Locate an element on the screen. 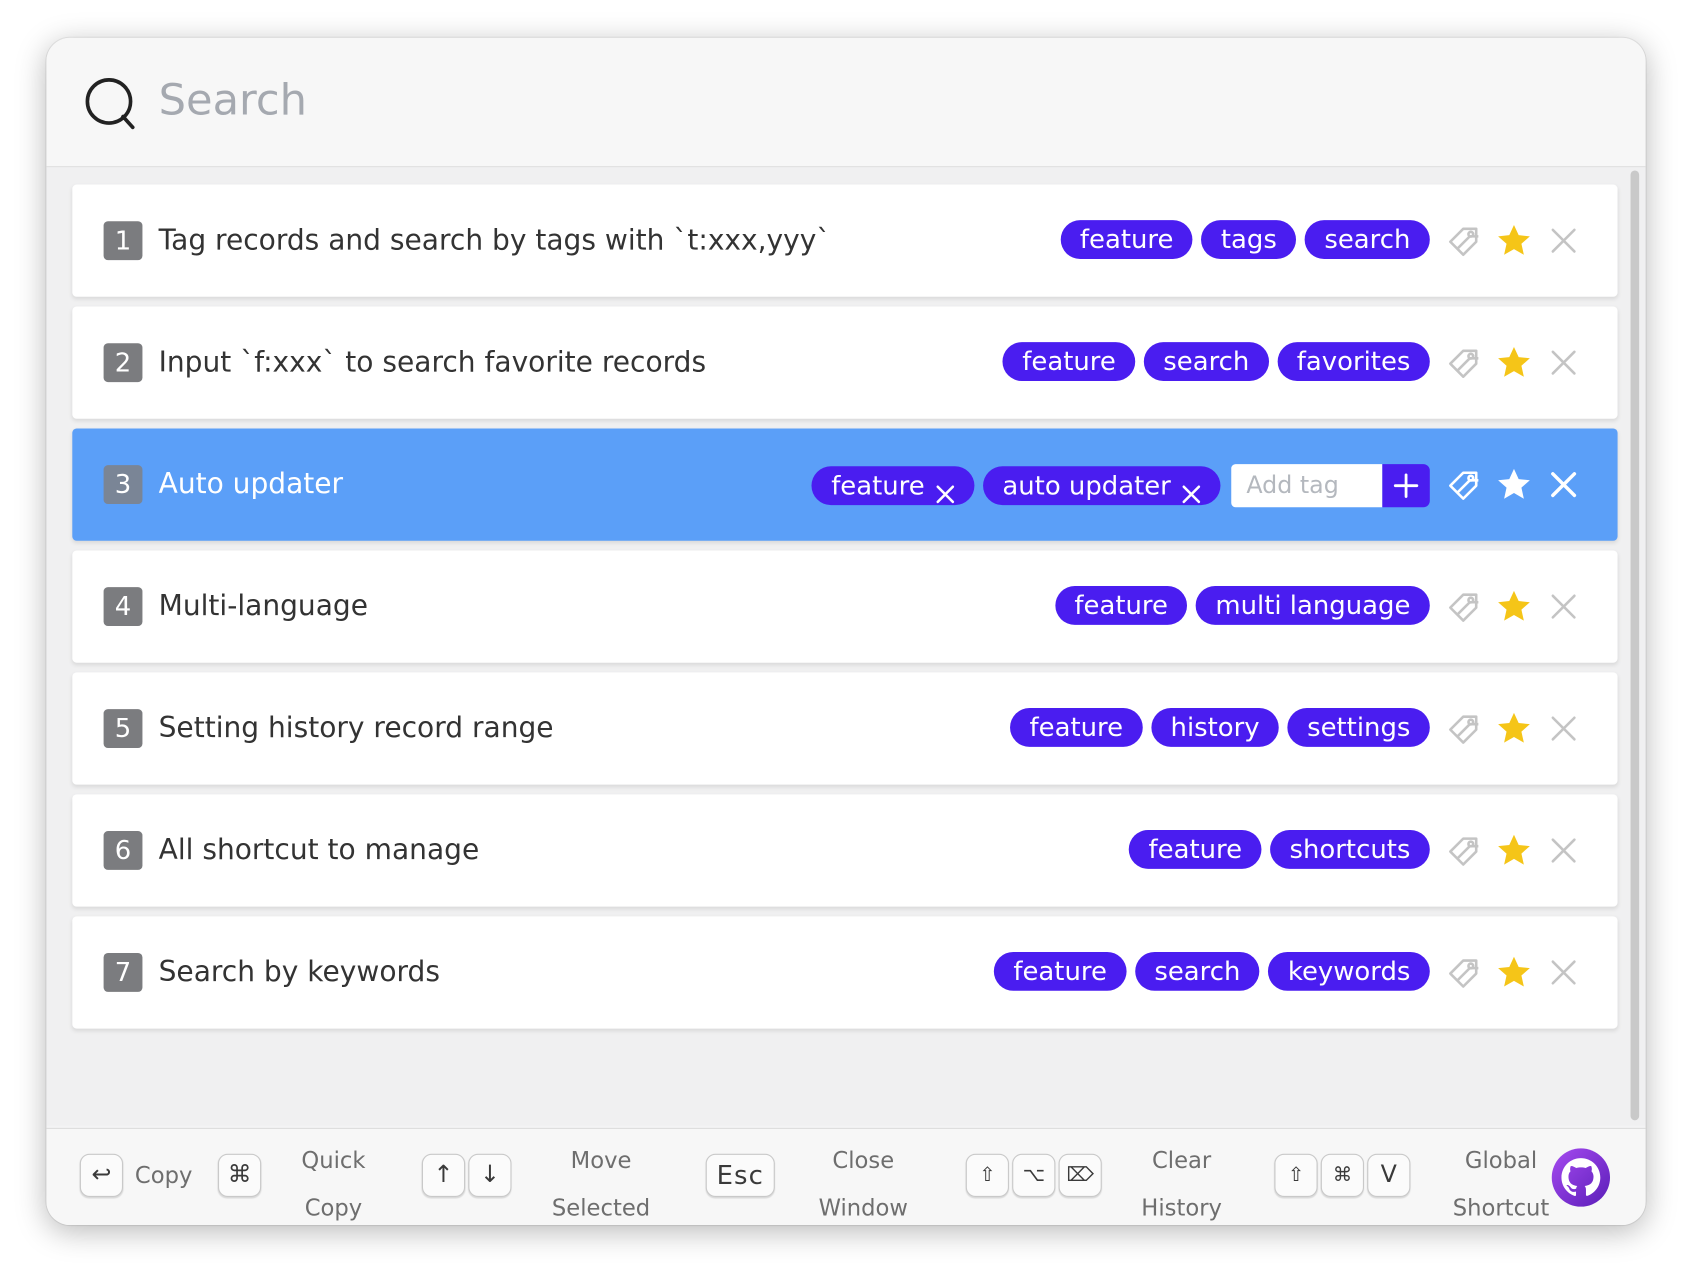 This screenshot has height=1280, width=1692. escape-key: Esc is located at coordinates (740, 1175).